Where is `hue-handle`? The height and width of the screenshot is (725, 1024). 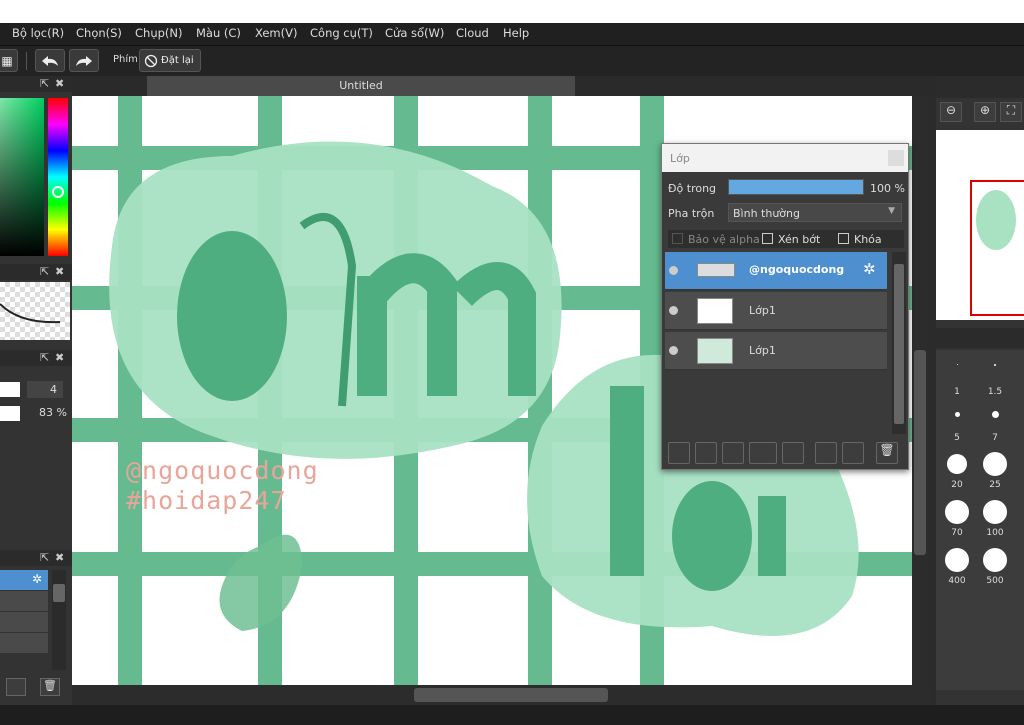
hue-handle is located at coordinates (58, 192).